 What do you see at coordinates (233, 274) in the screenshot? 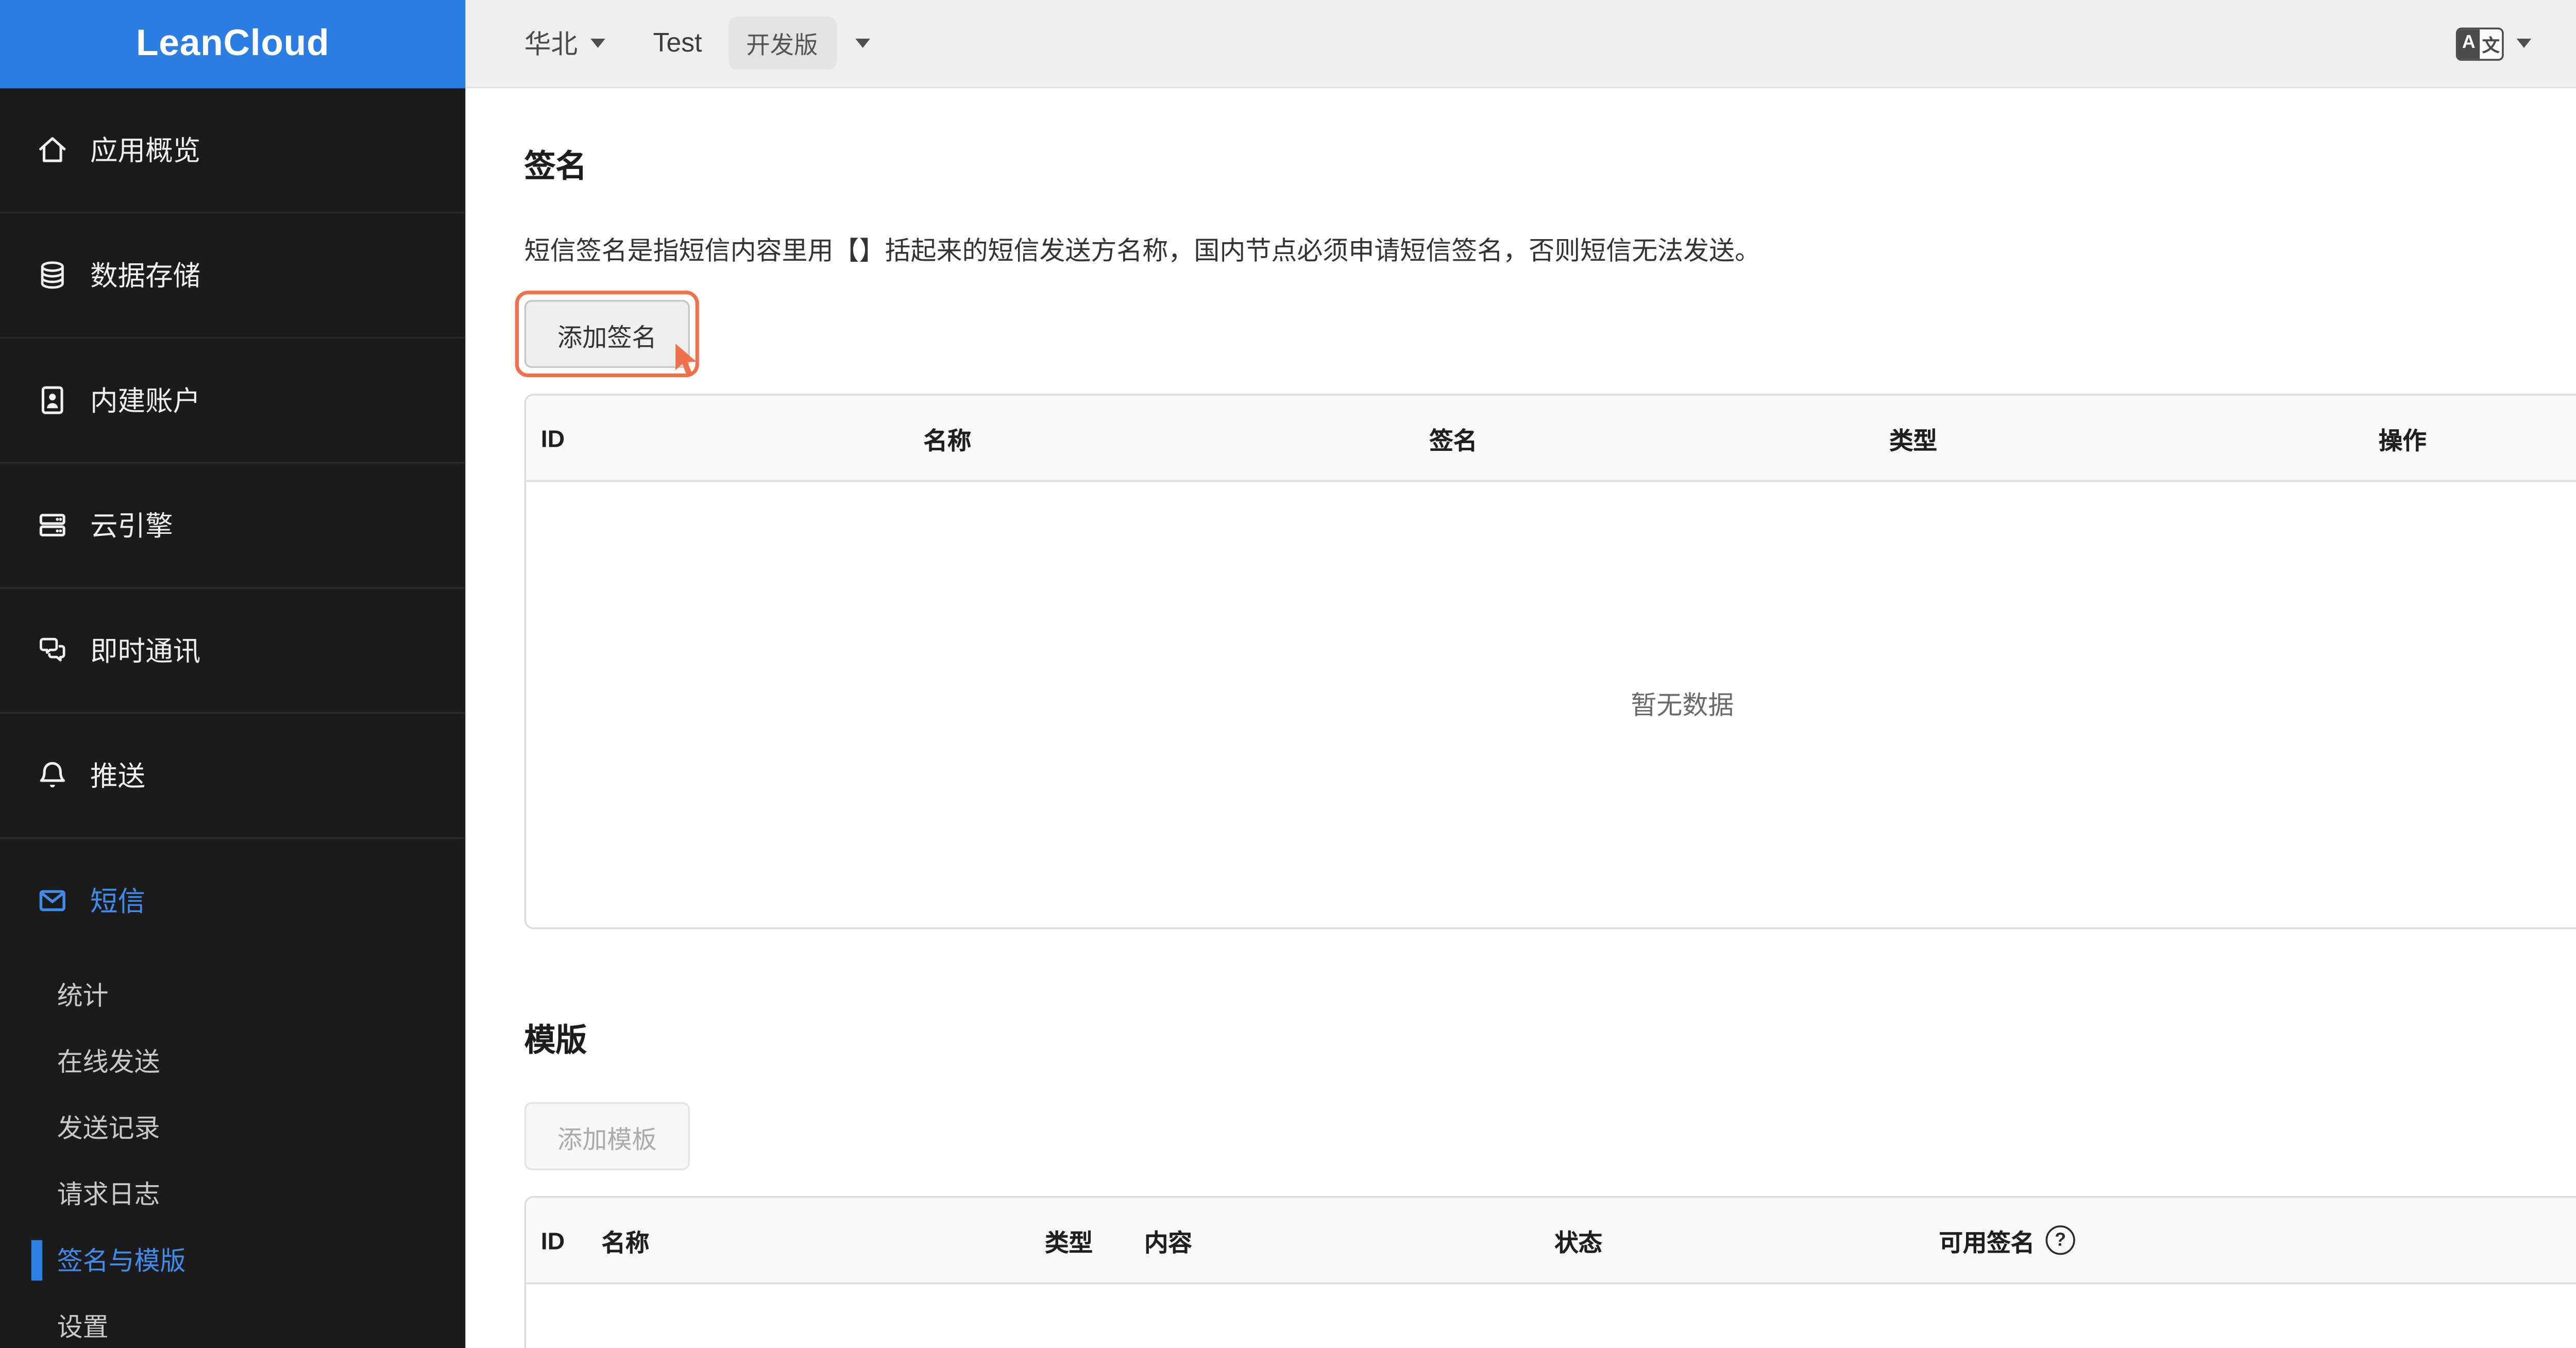
I see `sidebar-item-data-storage: 数据存储` at bounding box center [233, 274].